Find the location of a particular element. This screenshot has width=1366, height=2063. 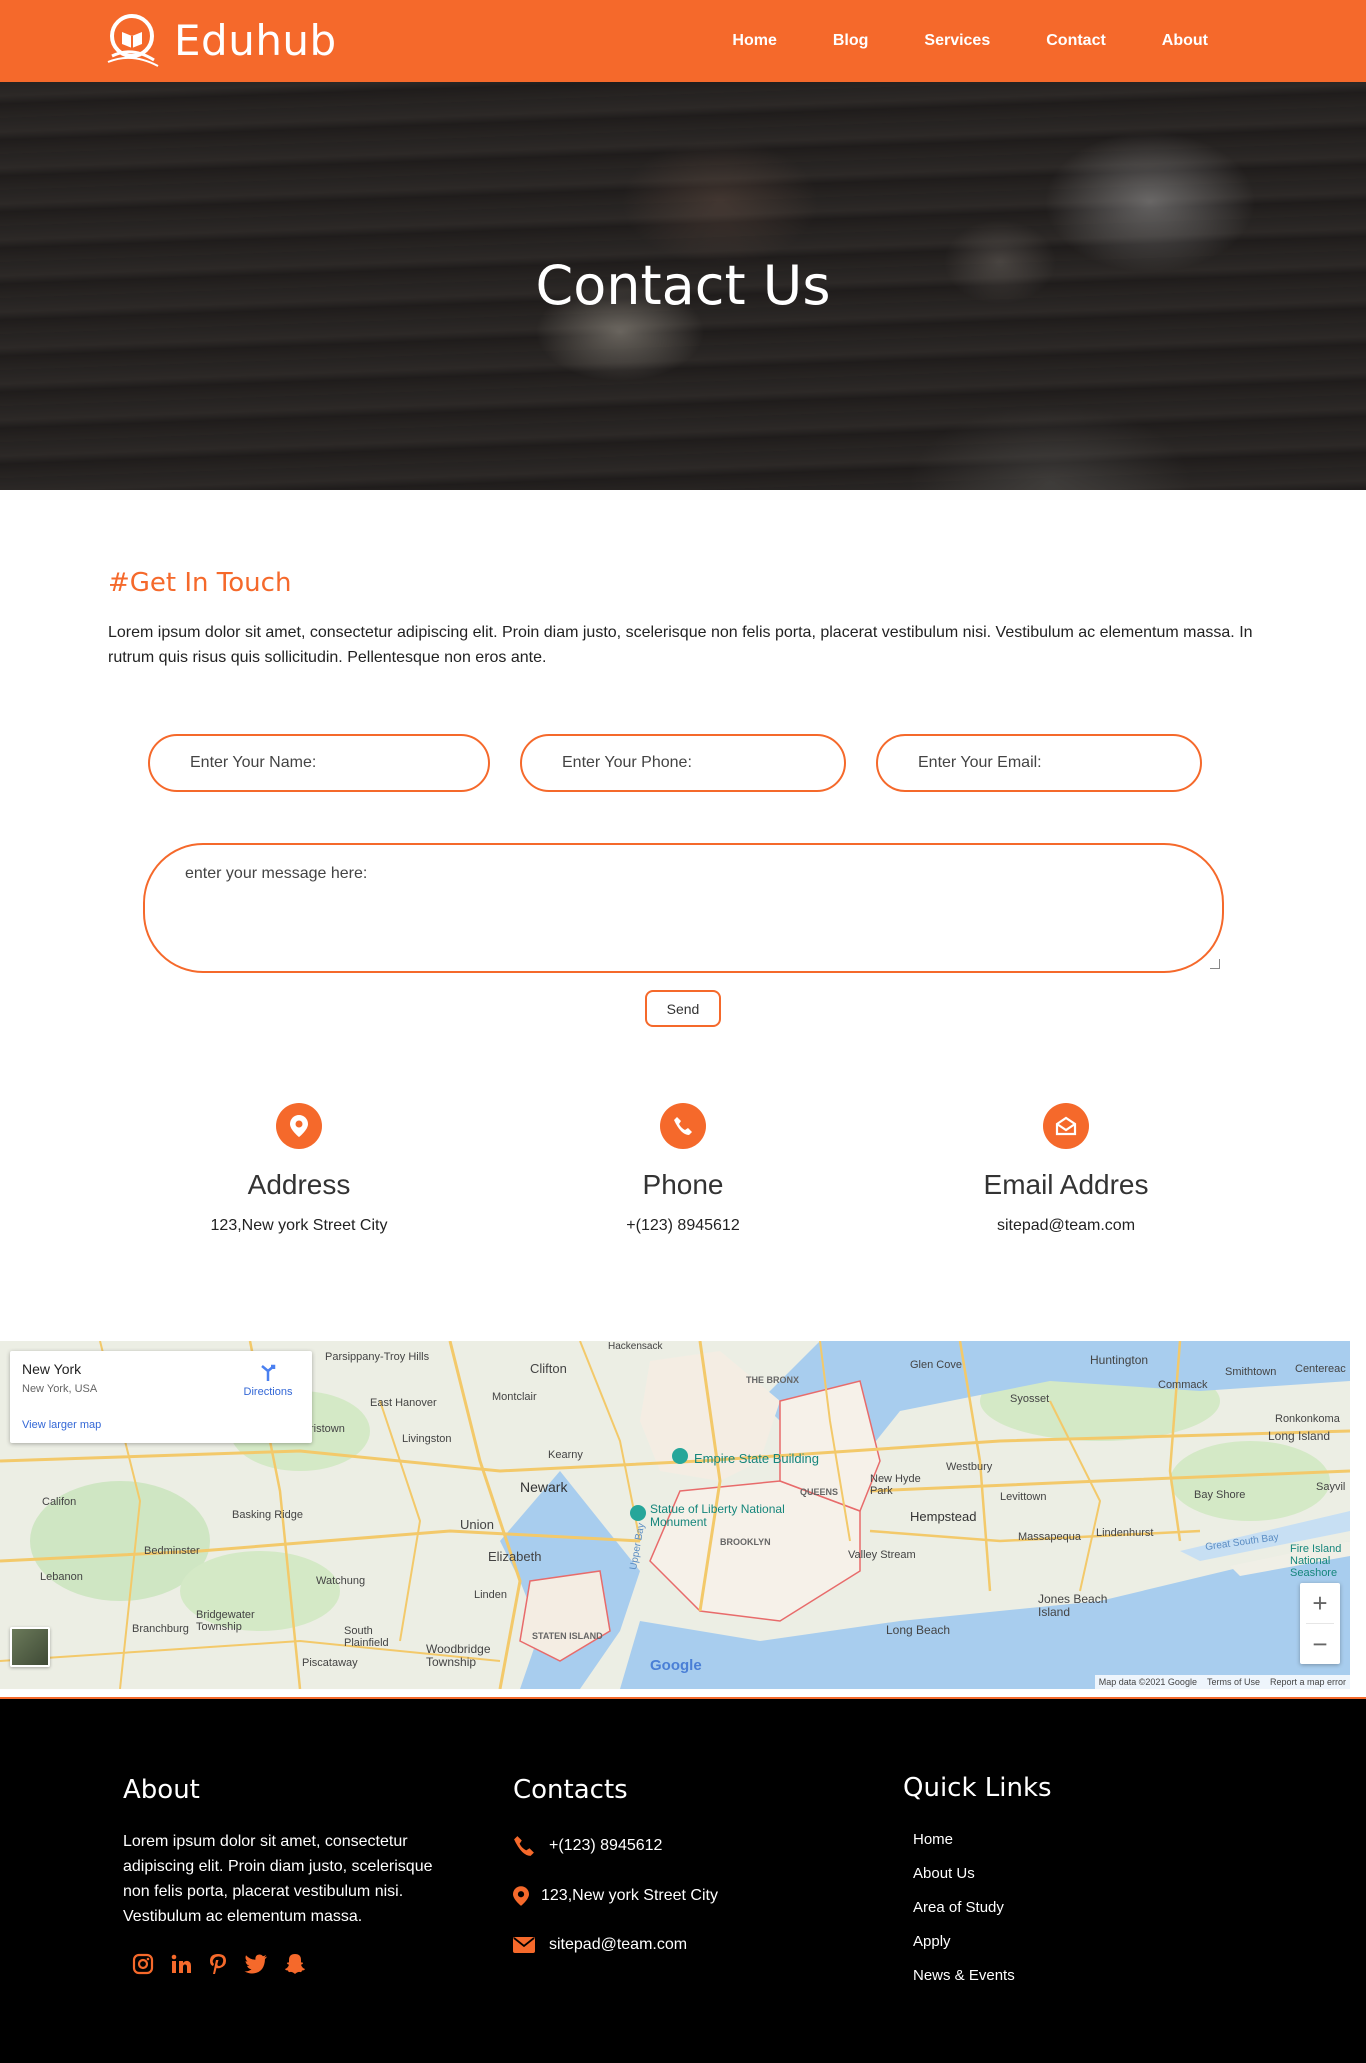

logo: Eduhub is located at coordinates (220, 40).